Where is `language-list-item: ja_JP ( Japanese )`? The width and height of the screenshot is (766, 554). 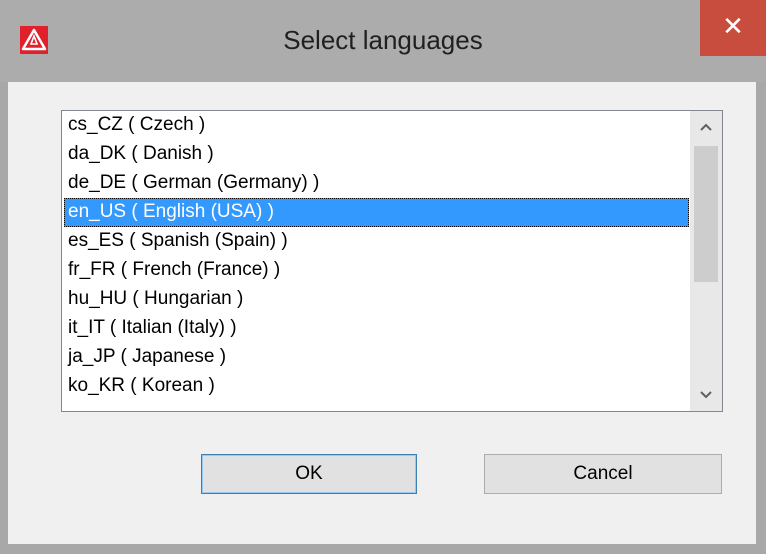 language-list-item: ja_JP ( Japanese ) is located at coordinates (376, 357).